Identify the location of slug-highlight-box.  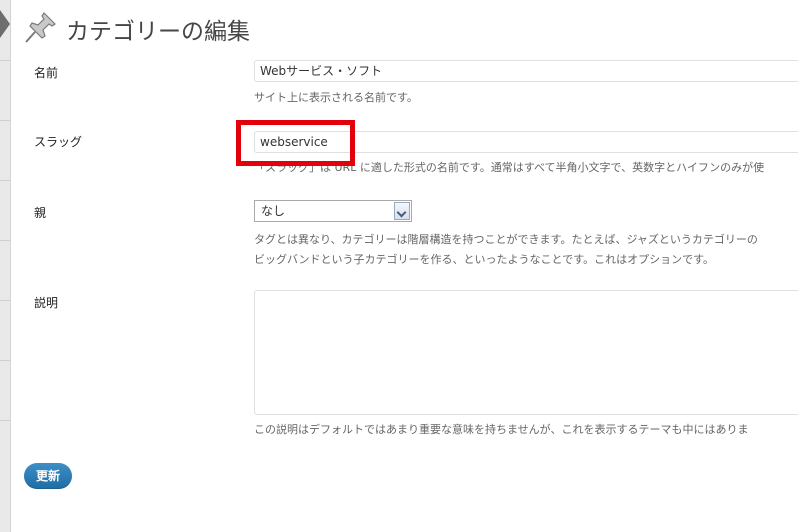
(295, 143).